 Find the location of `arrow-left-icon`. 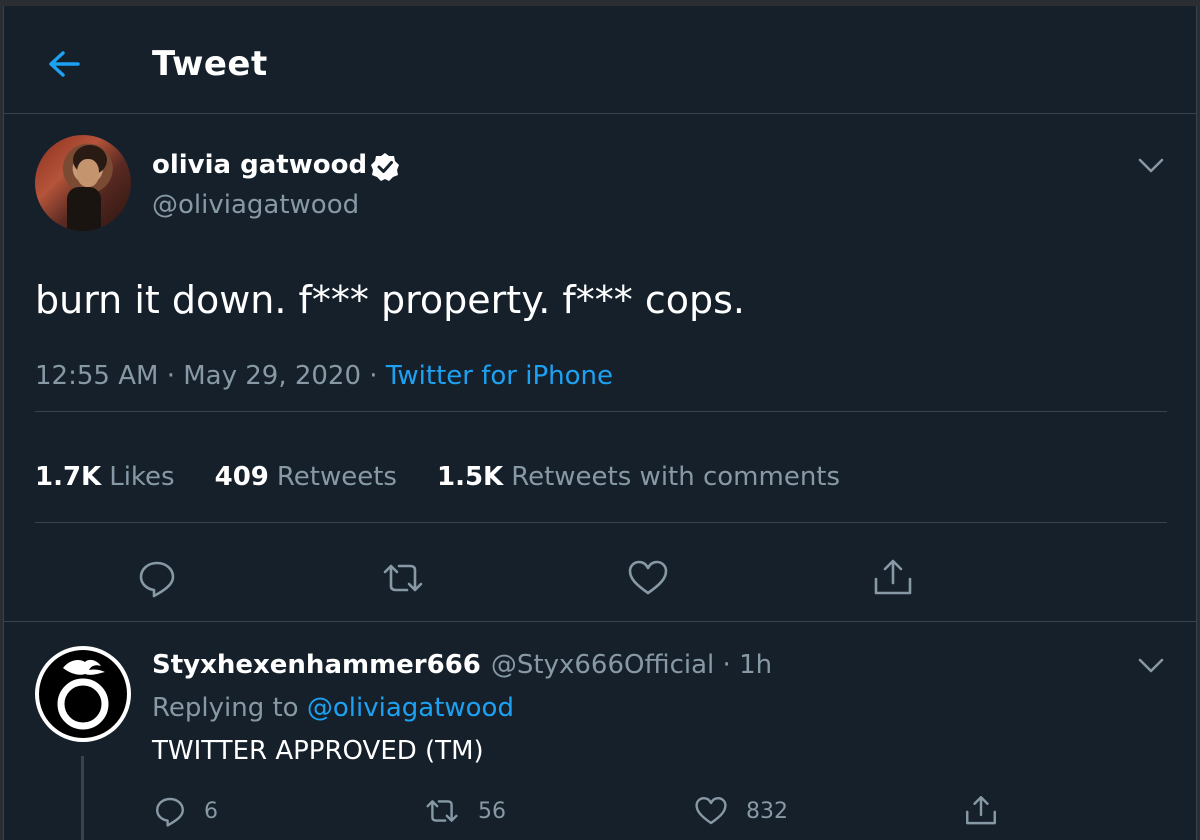

arrow-left-icon is located at coordinates (64, 64).